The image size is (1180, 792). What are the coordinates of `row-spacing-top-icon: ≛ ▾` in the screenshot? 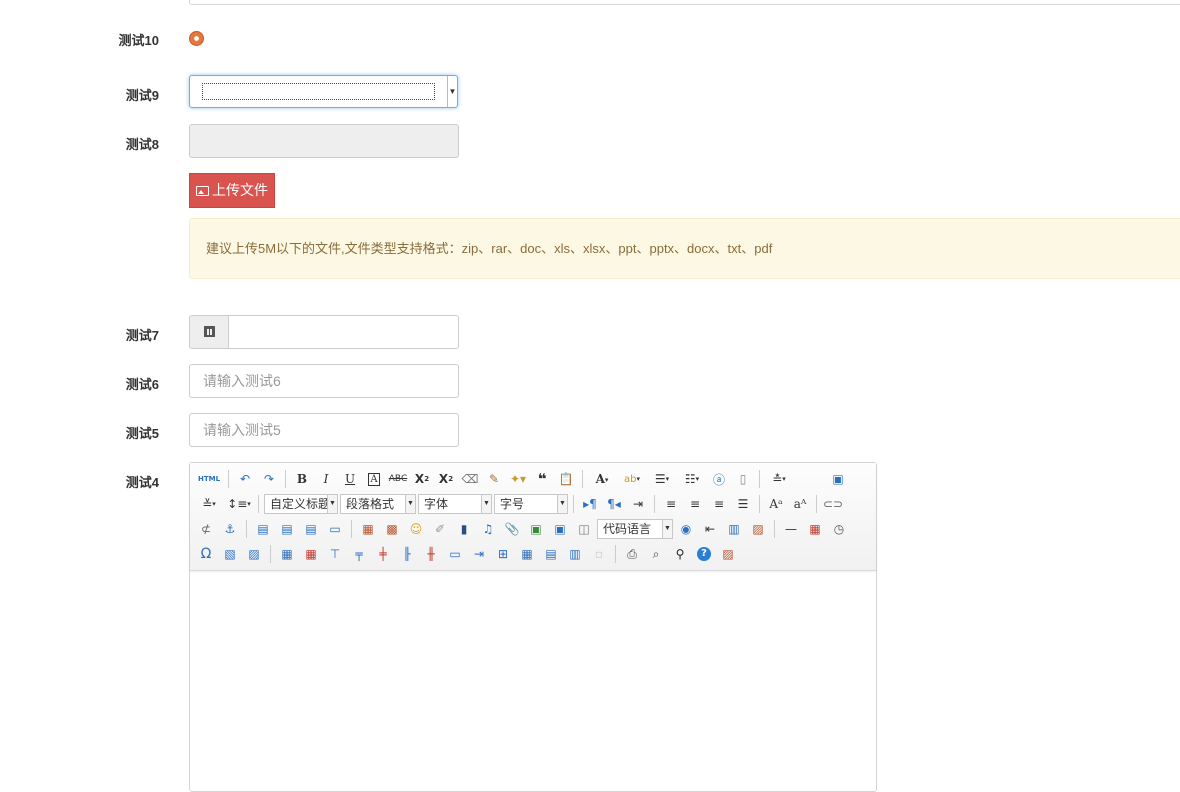 It's located at (779, 479).